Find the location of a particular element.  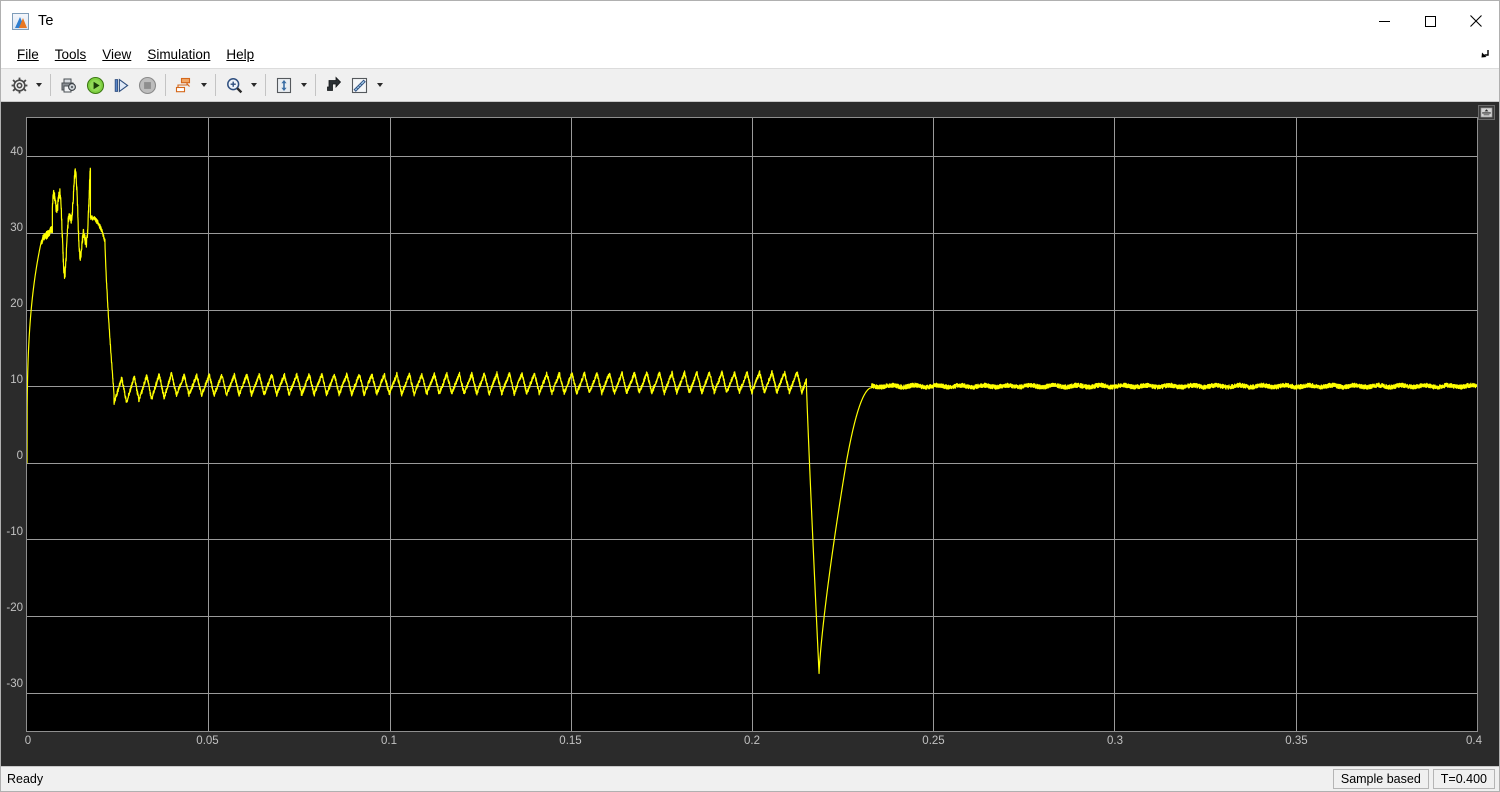

y-tick-0: 0 is located at coordinates (19, 456).